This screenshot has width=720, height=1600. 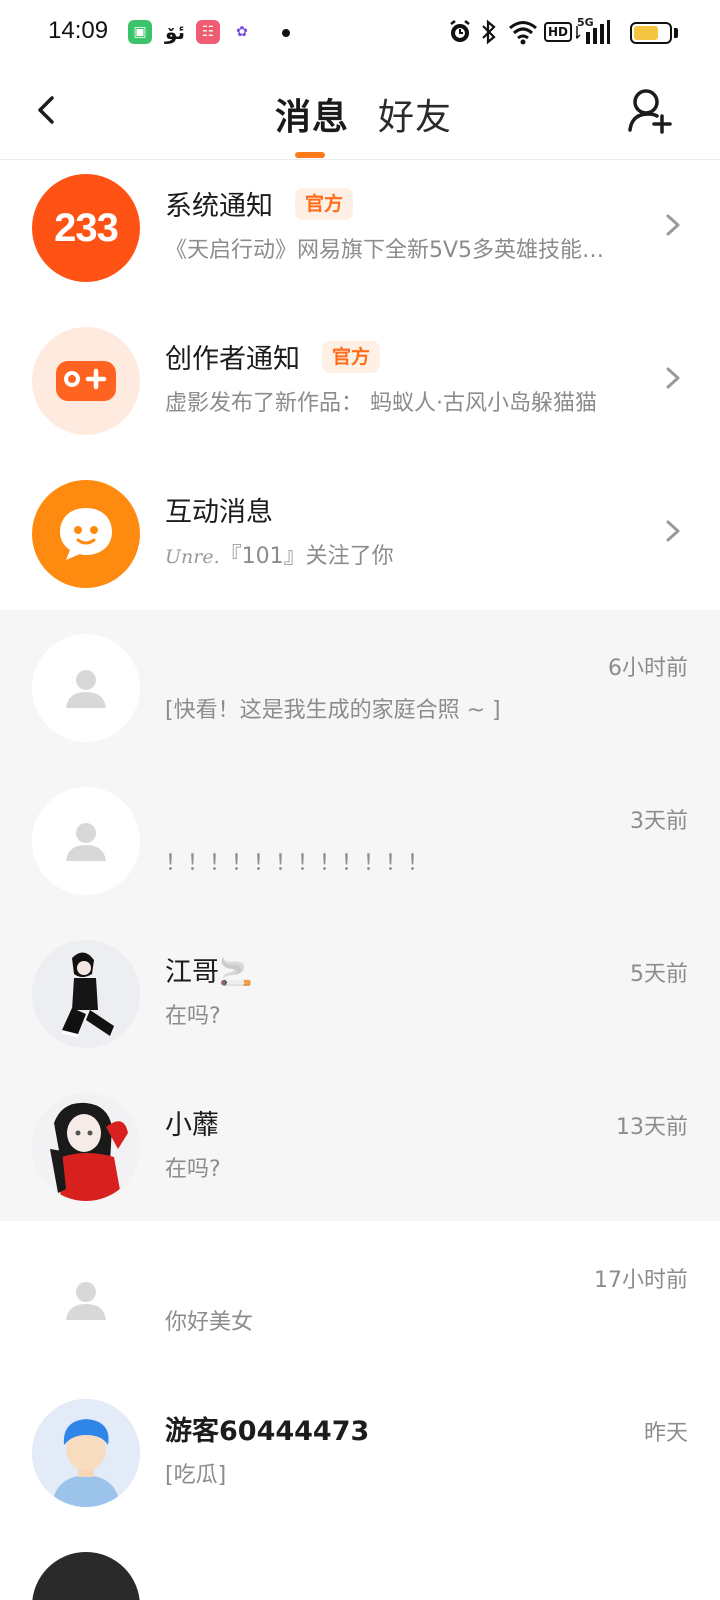 I want to click on app-notification-icon: ئۆ, so click(x=175, y=32).